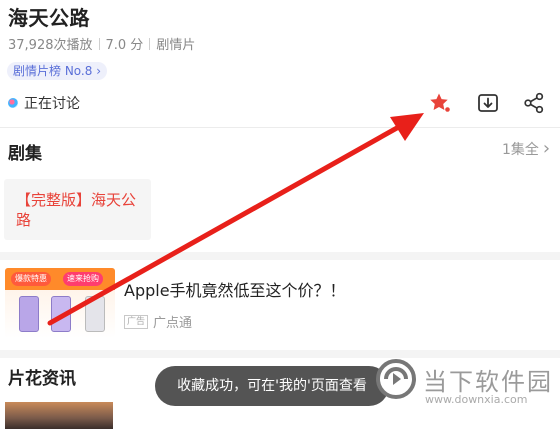 The width and height of the screenshot is (560, 429). What do you see at coordinates (50, 45) in the screenshot?
I see `play-count: 37,928次播放` at bounding box center [50, 45].